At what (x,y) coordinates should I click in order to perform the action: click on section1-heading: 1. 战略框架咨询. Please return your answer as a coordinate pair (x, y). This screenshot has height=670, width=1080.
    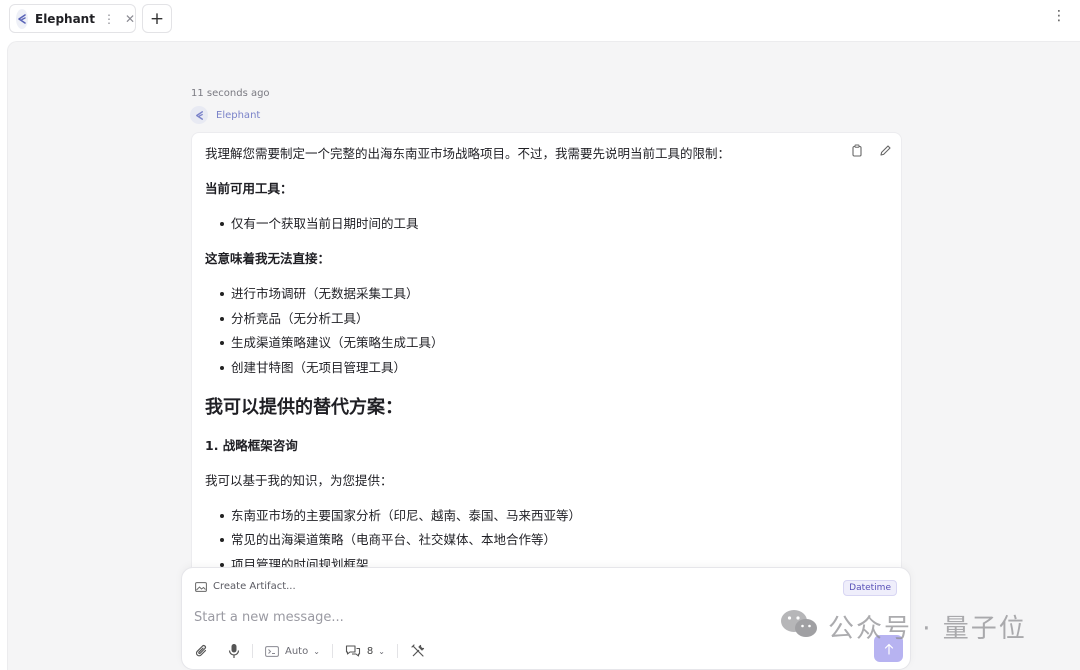
    Looking at the image, I should click on (251, 445).